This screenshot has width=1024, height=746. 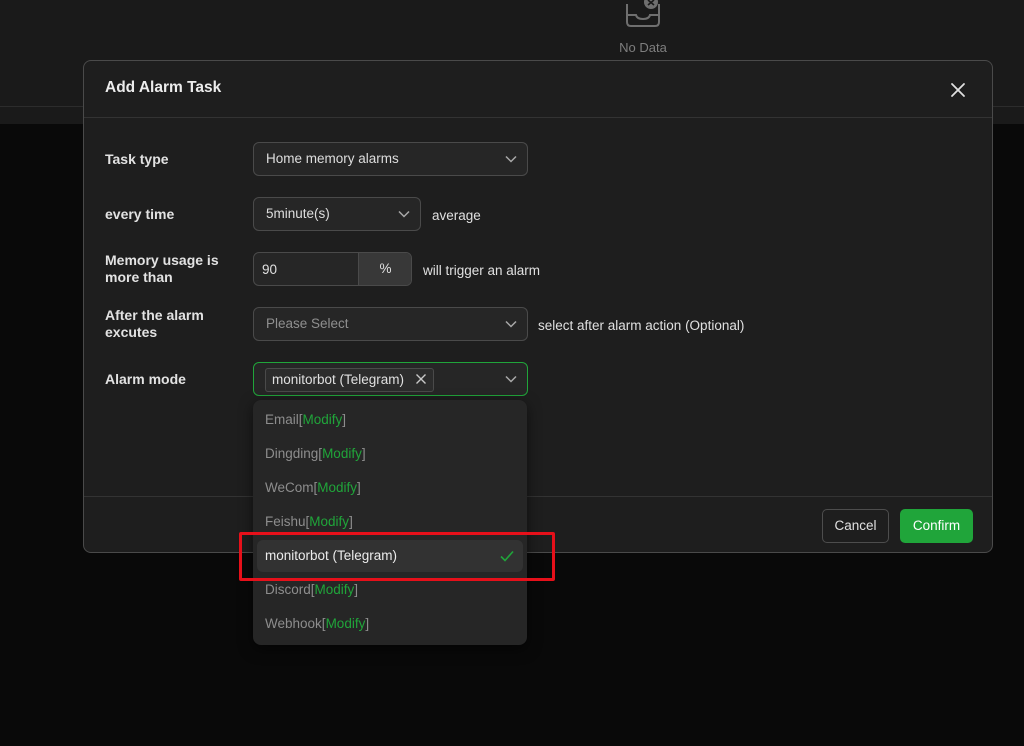 What do you see at coordinates (390, 624) in the screenshot?
I see `option-webhook: Webhook[Modify]` at bounding box center [390, 624].